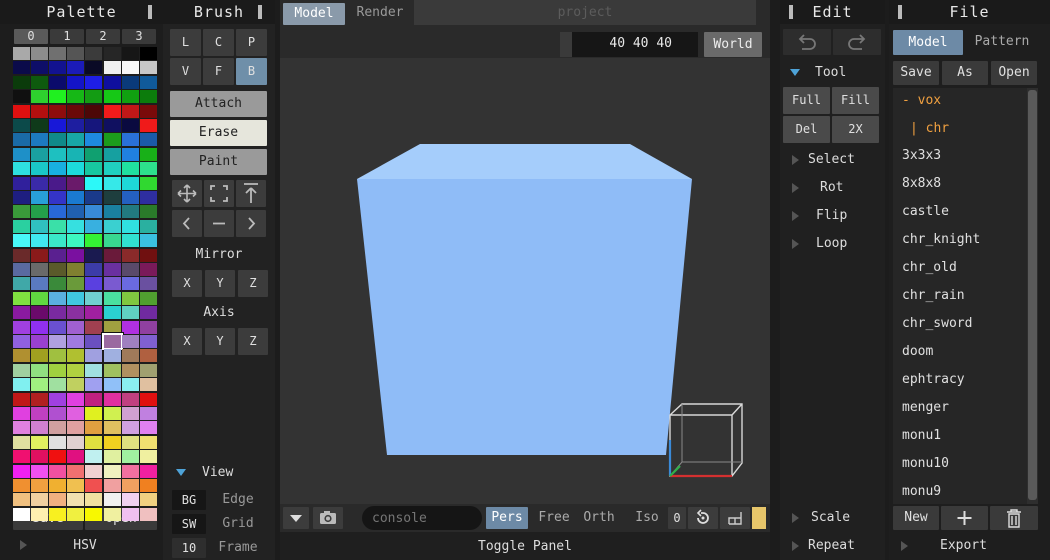 This screenshot has width=1050, height=560. I want to click on file-item: 3x3x3, so click(921, 156).